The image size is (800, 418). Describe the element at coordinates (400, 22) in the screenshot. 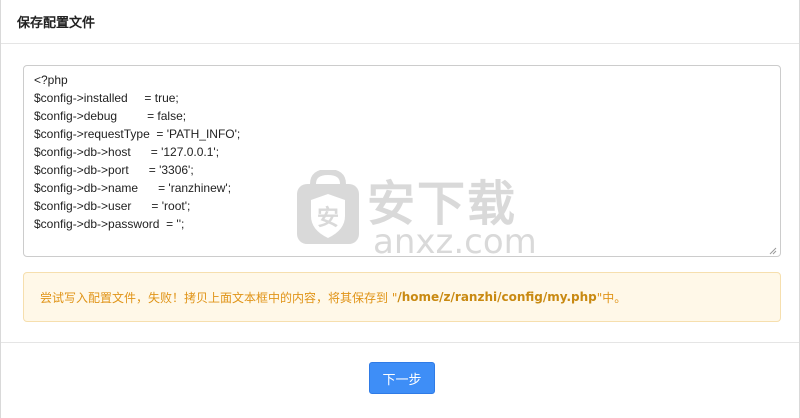

I see `dialog-header: 保存配置文件` at that location.